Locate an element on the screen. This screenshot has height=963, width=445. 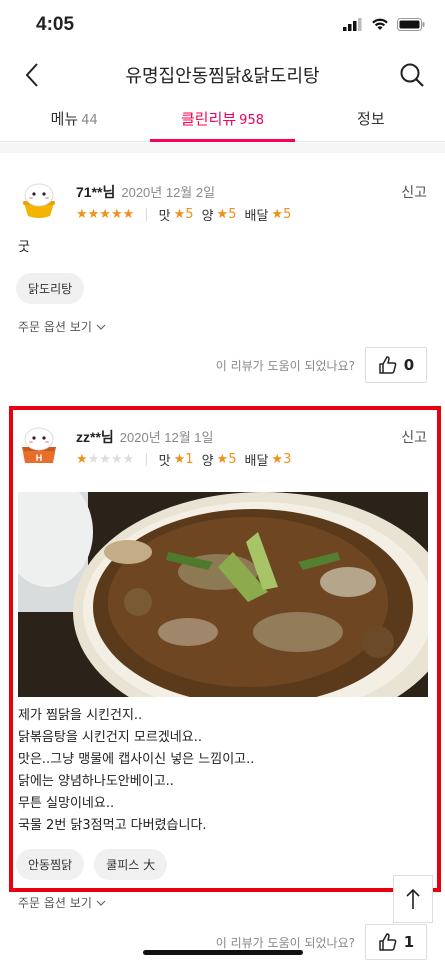
helpful-row: 이 리뷰가 도움이 되었나요? 0 is located at coordinates (321, 365).